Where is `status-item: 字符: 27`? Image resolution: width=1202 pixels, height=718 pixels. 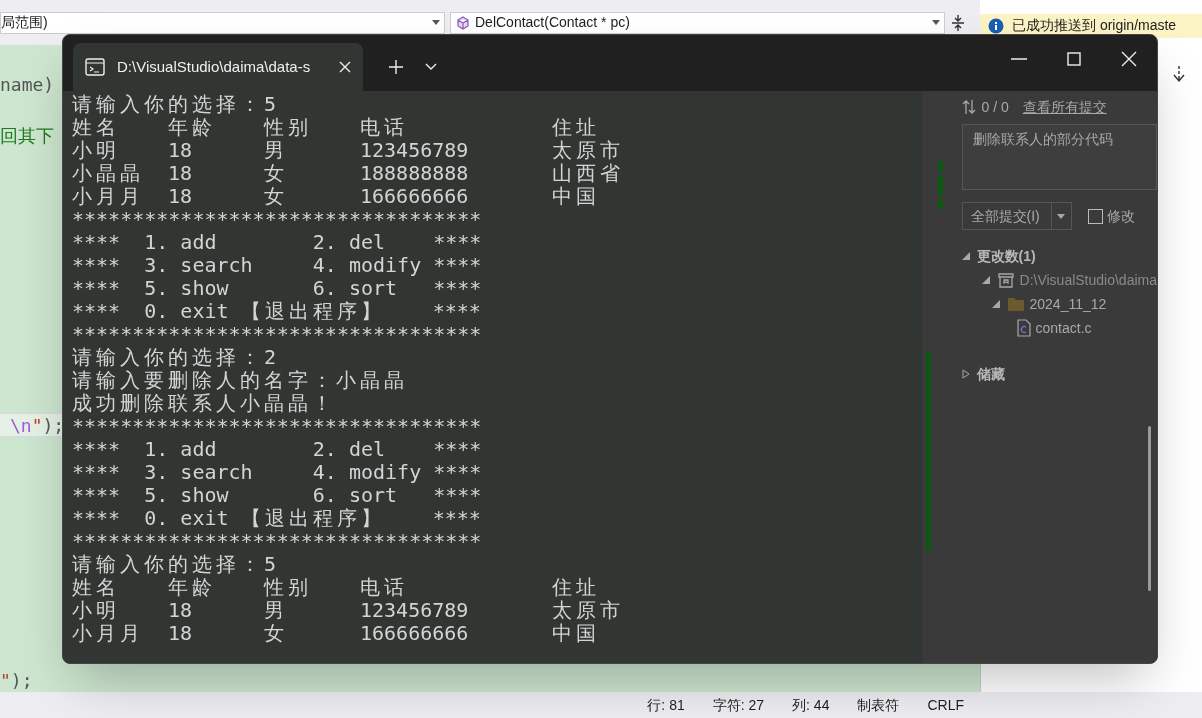
status-item: 字符: 27 is located at coordinates (738, 705).